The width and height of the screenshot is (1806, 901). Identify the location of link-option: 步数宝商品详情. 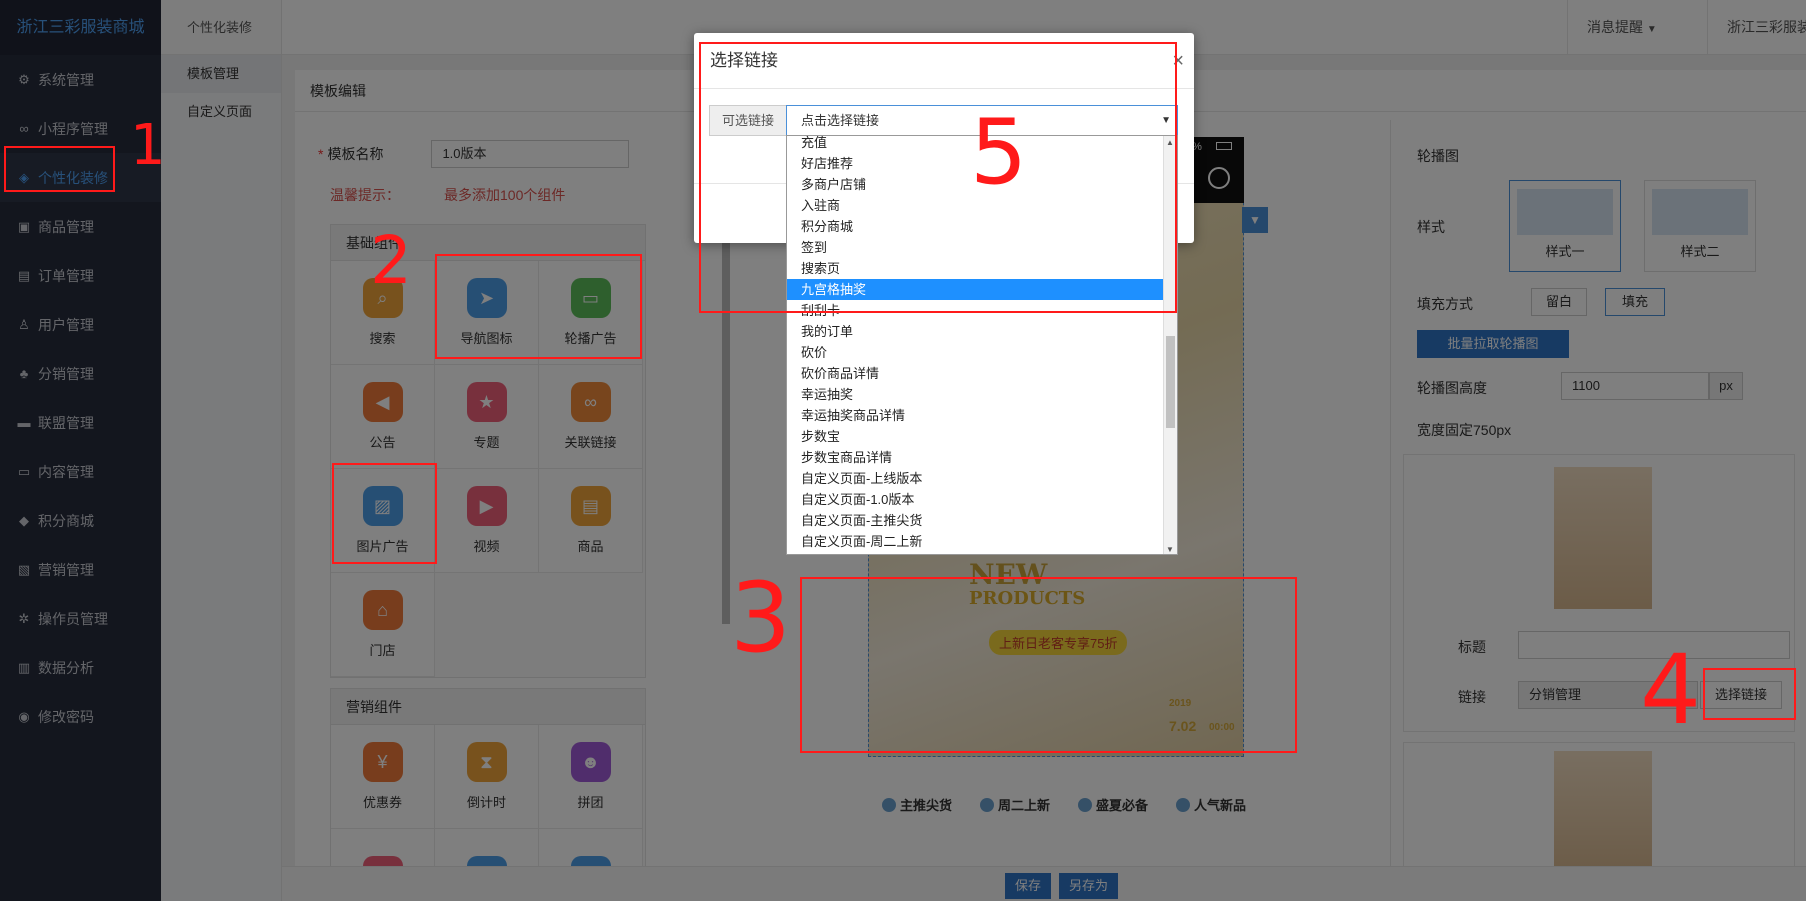
(976, 457).